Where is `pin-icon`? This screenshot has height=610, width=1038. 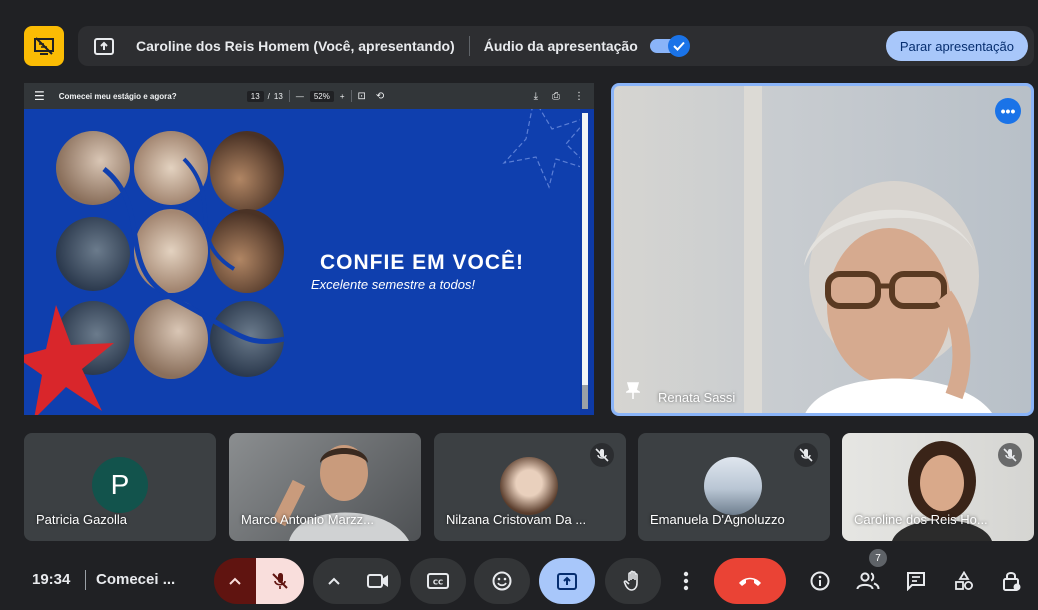 pin-icon is located at coordinates (633, 393).